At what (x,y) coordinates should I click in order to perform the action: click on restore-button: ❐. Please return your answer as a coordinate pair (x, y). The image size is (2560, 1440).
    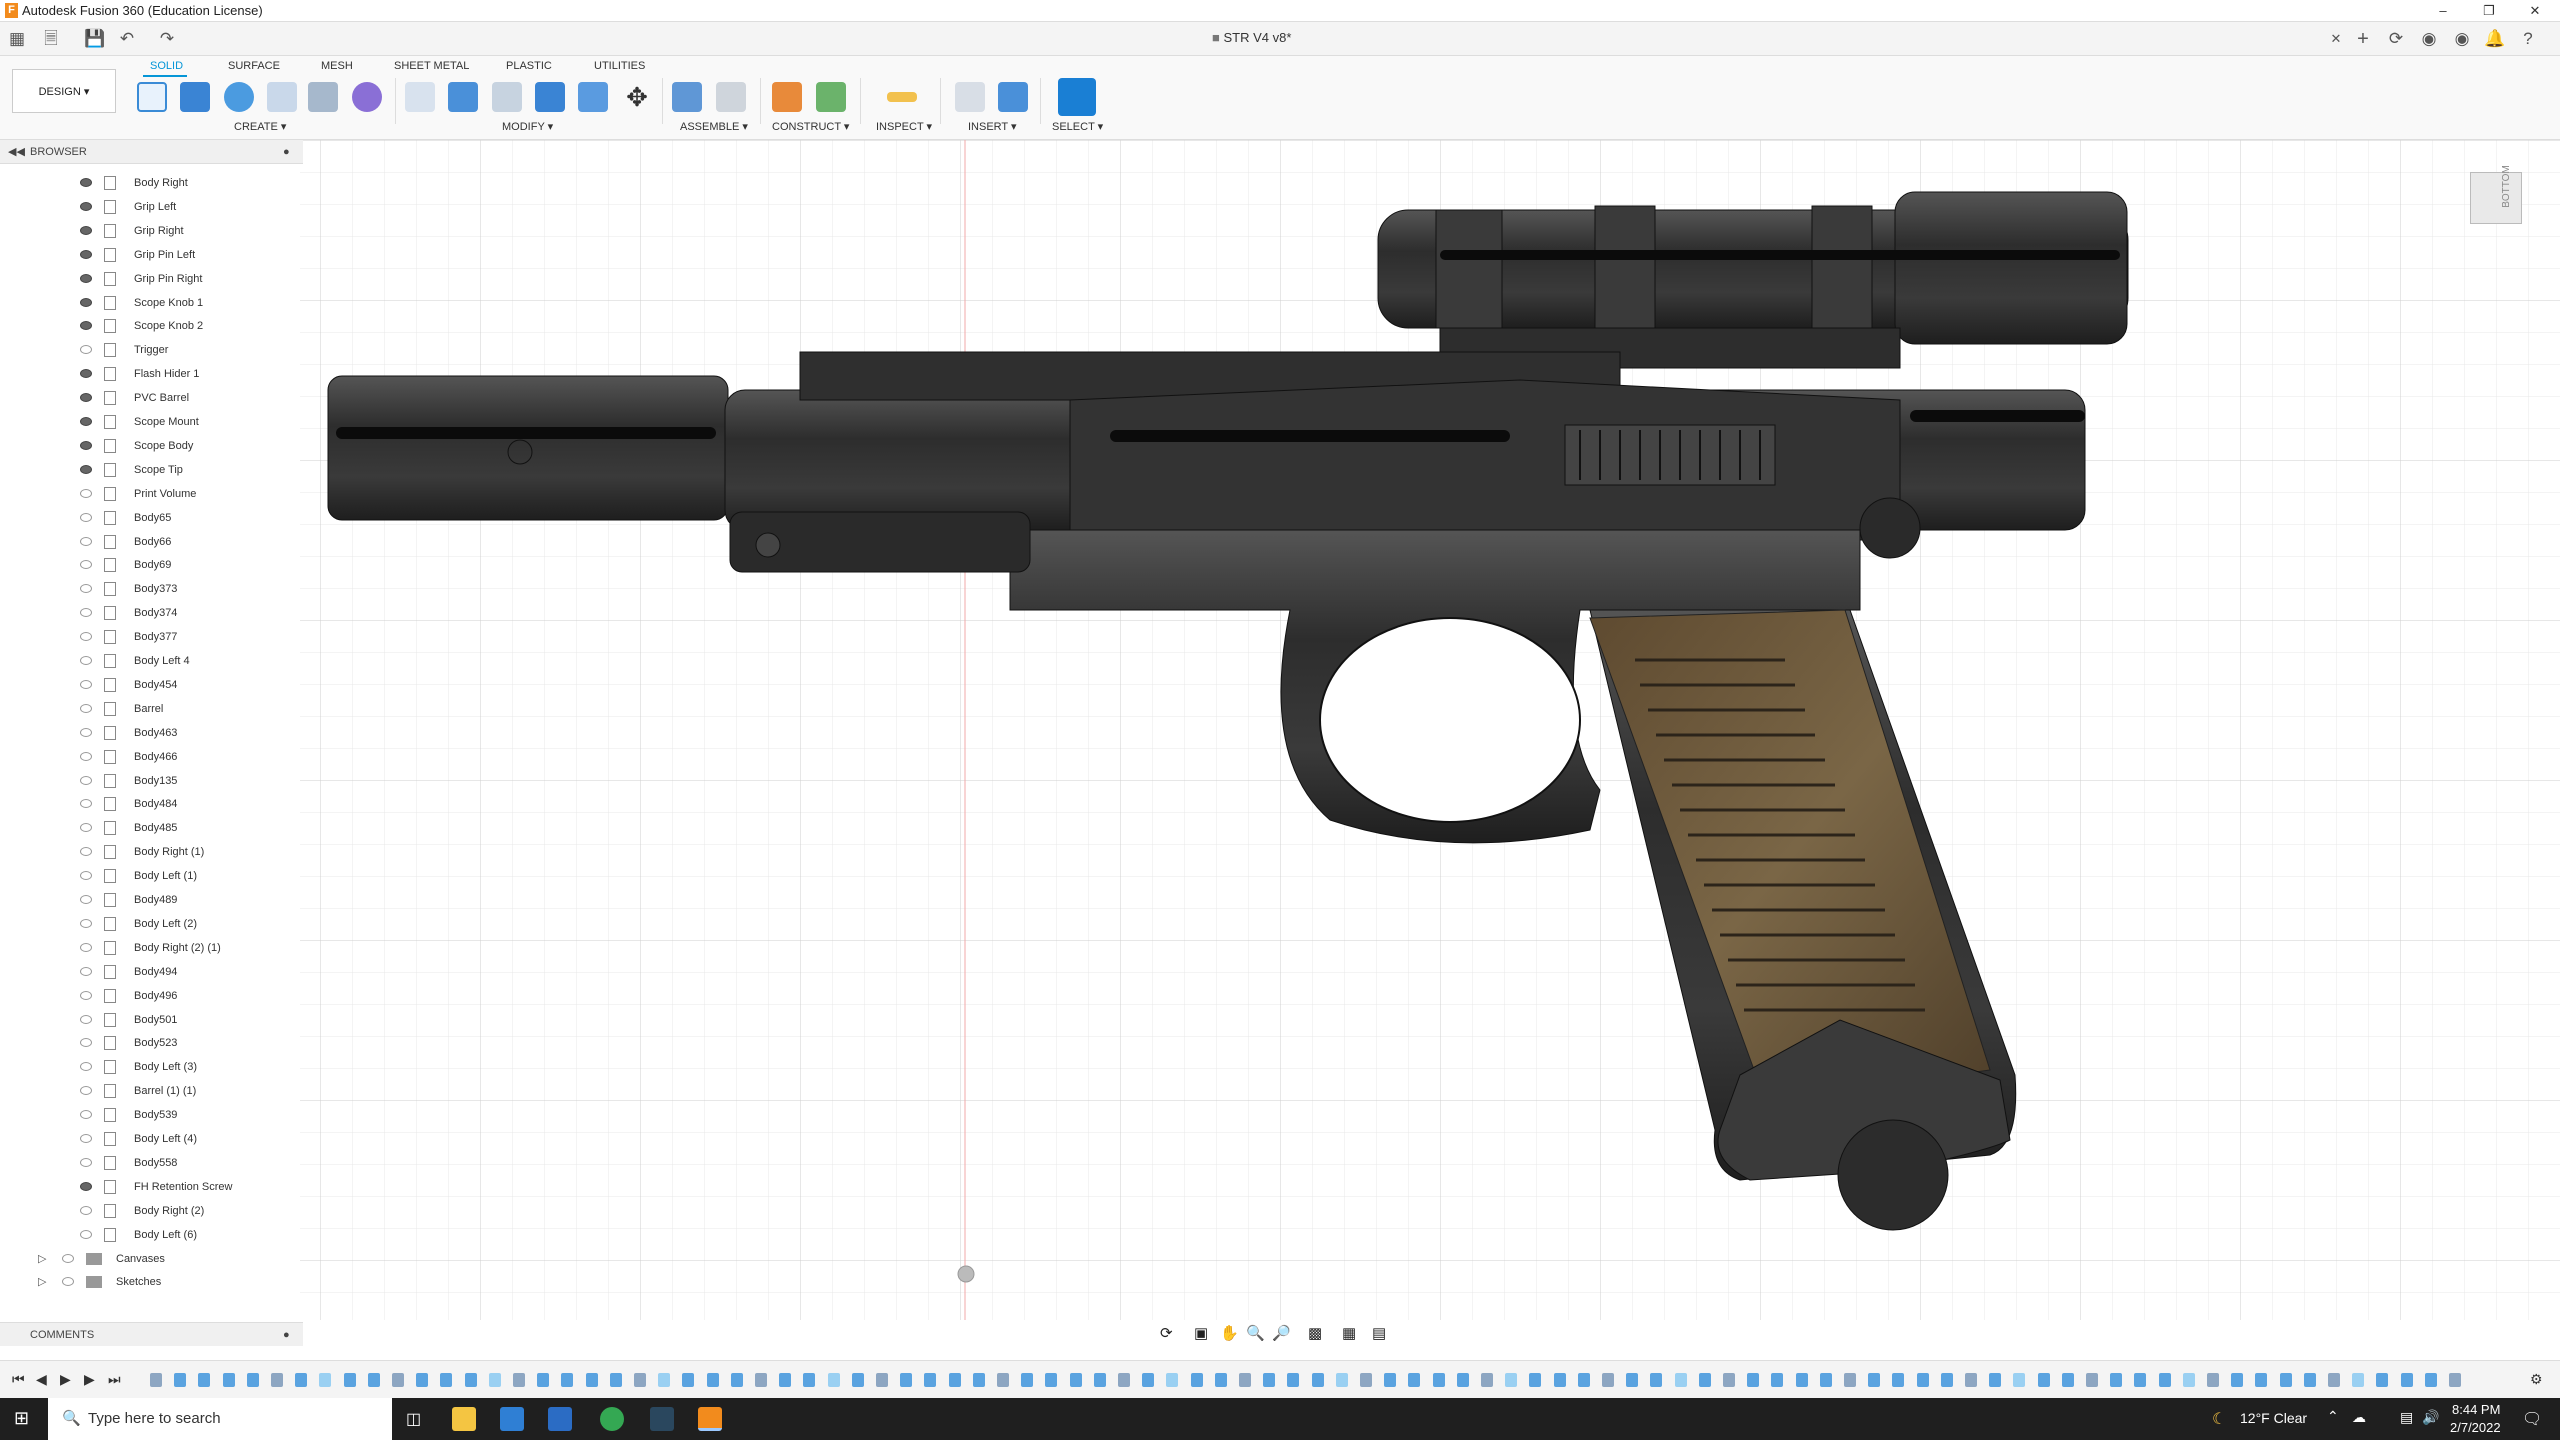
    Looking at the image, I should click on (2489, 11).